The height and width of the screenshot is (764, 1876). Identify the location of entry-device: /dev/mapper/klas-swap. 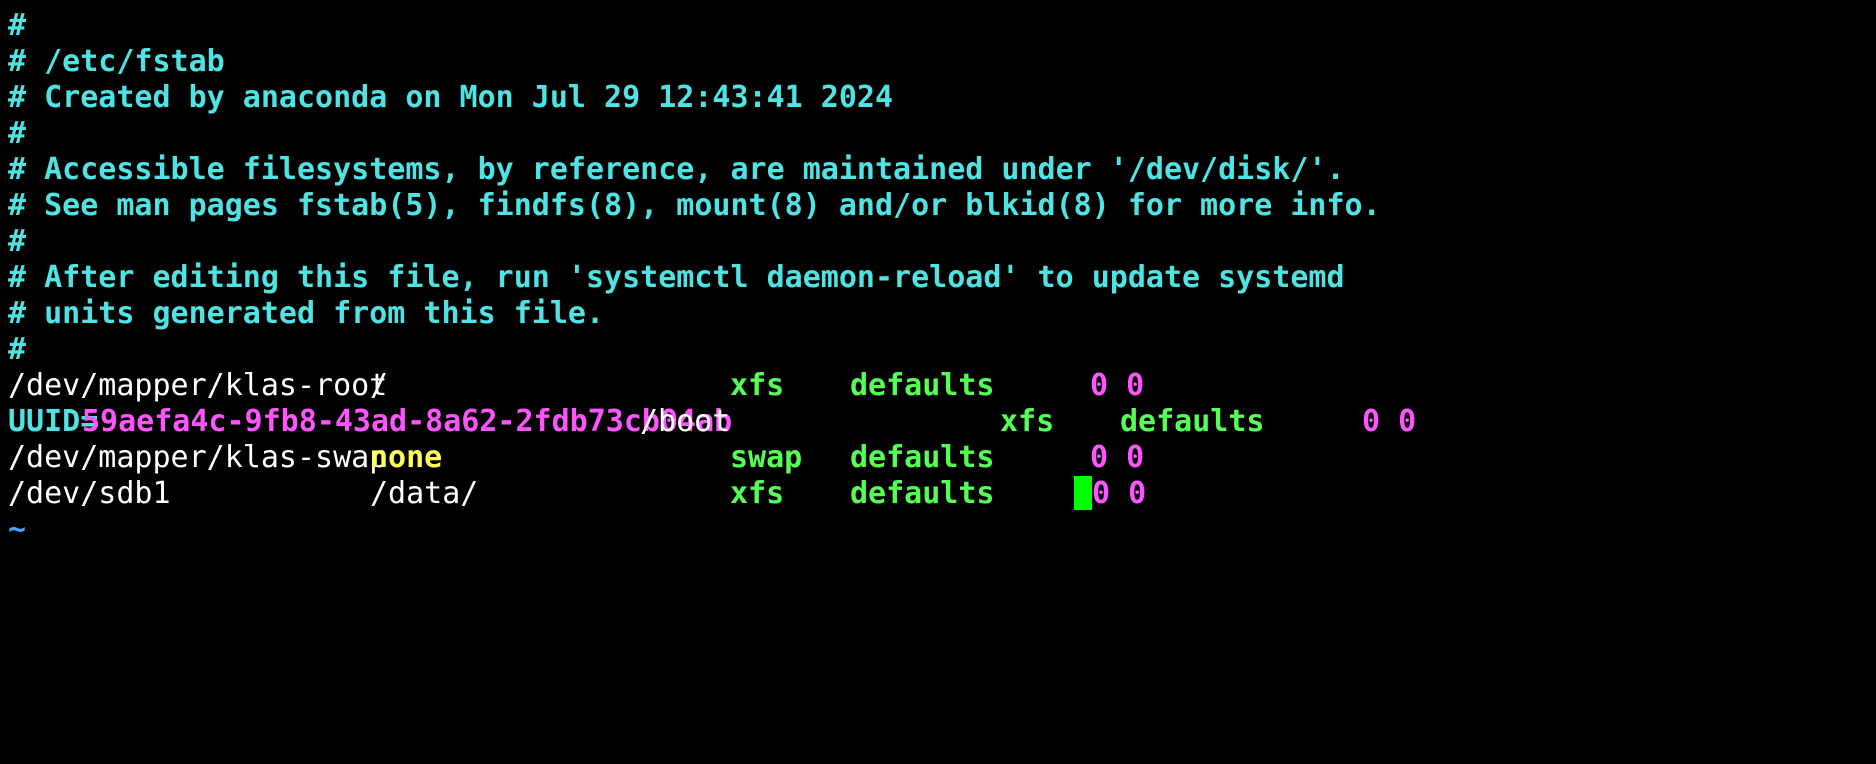
(198, 457).